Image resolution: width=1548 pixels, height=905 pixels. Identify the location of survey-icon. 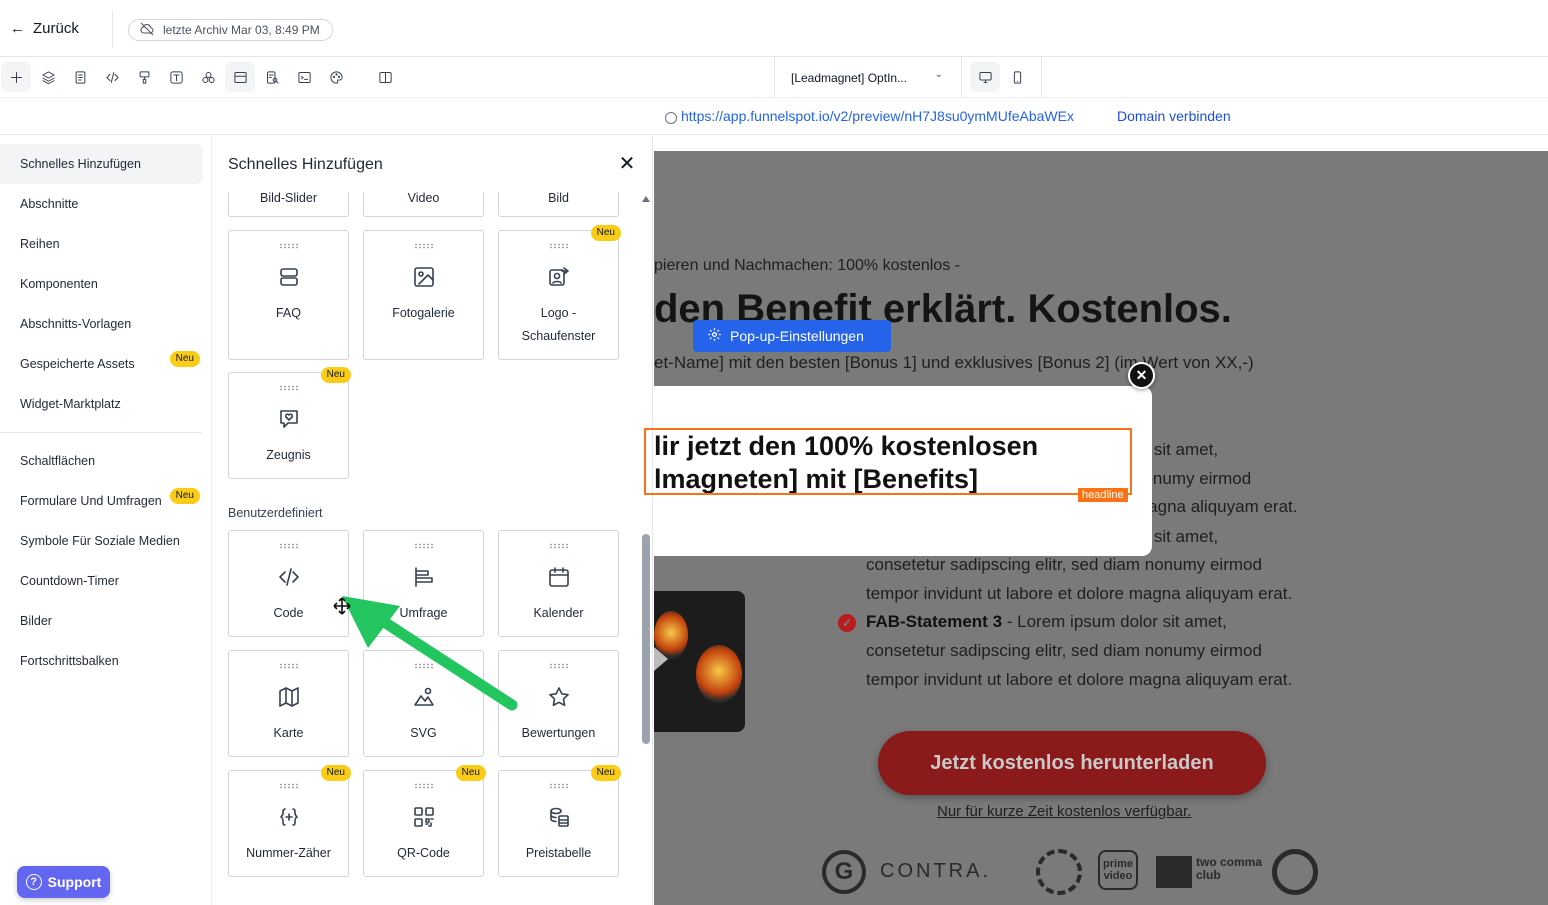
(424, 577).